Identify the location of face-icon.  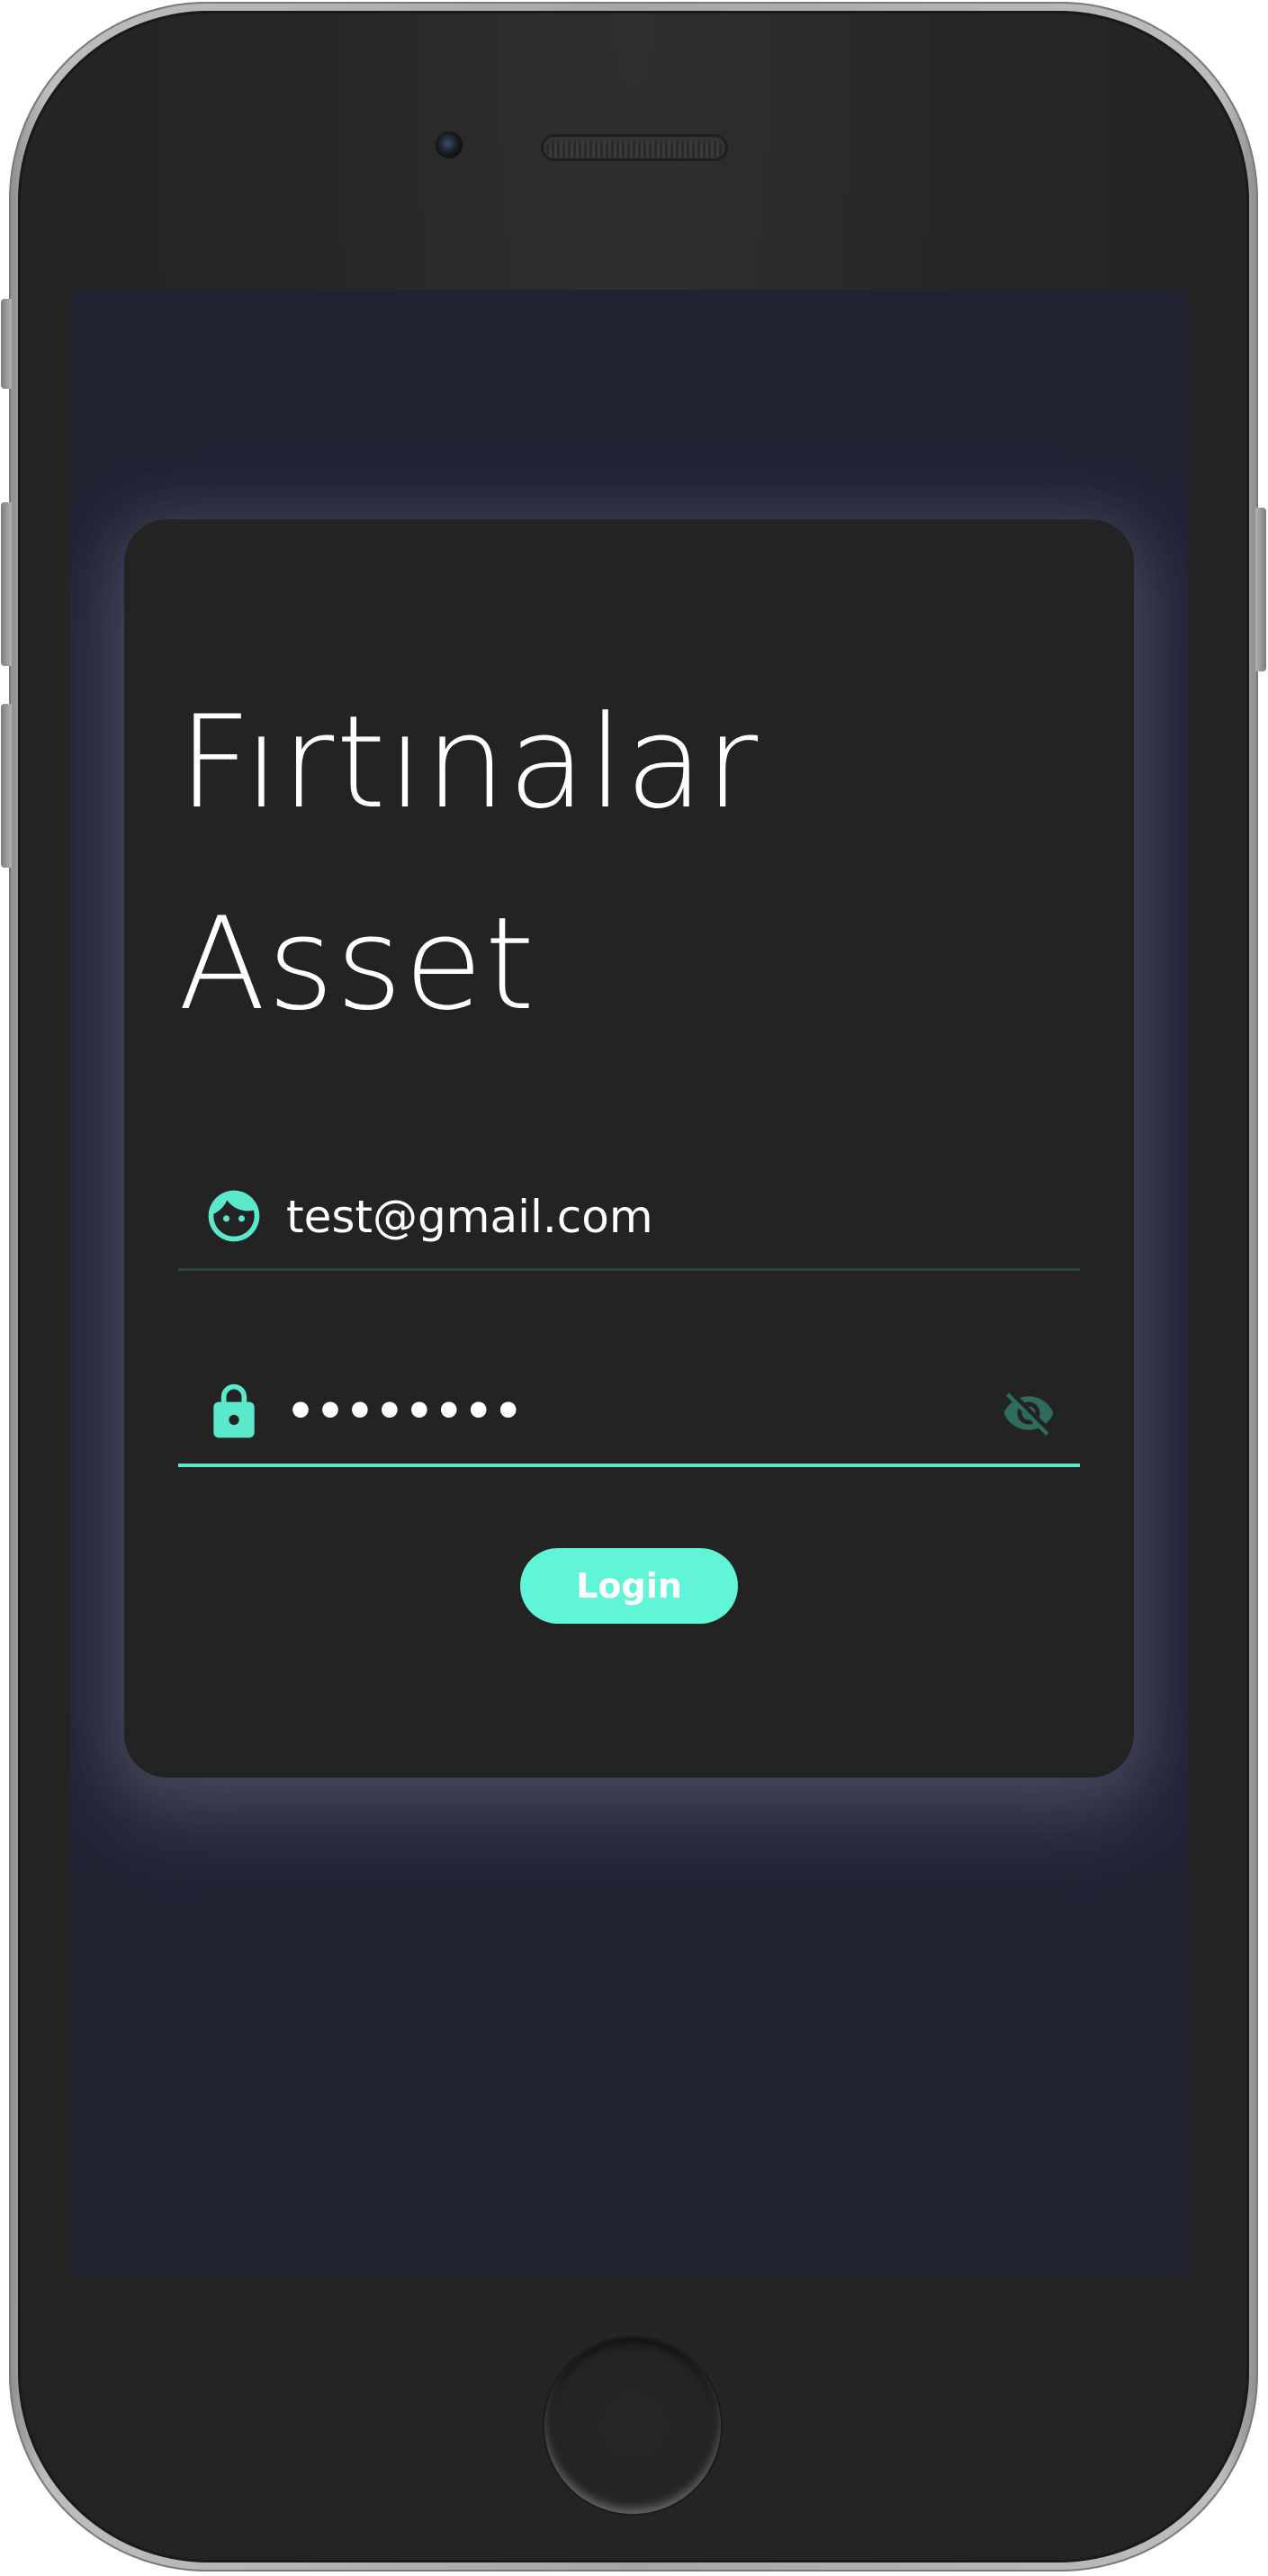
(234, 1216).